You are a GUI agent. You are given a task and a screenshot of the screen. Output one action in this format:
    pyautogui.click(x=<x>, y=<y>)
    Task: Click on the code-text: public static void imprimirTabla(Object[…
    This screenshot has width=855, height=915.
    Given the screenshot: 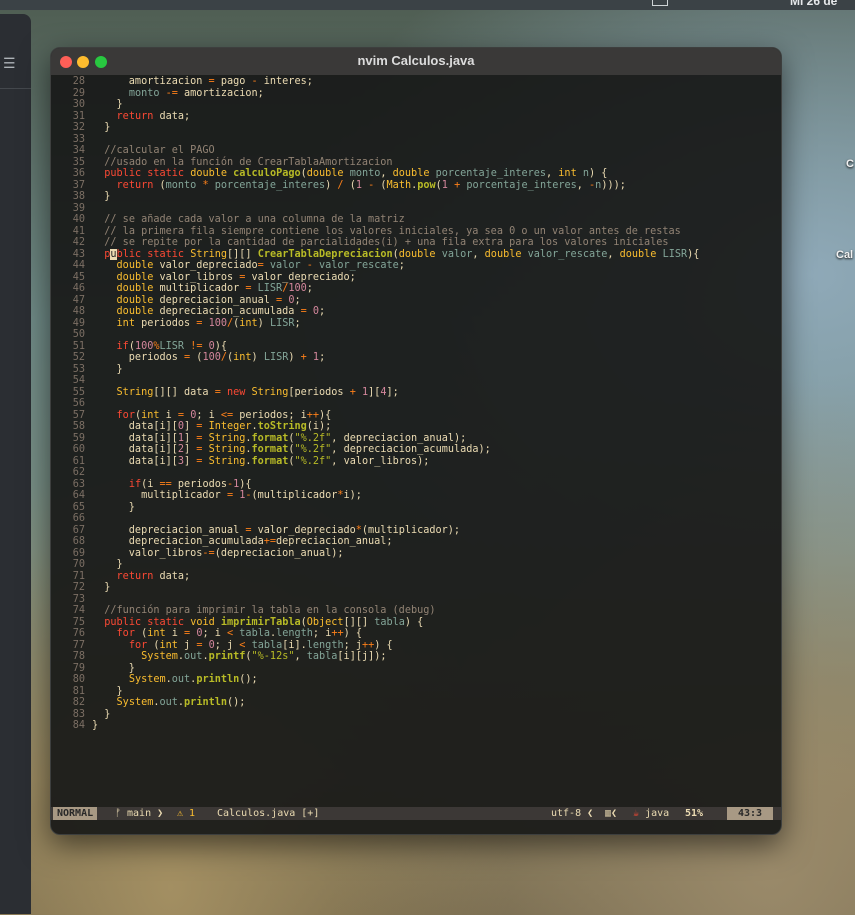 What is the action you would take?
    pyautogui.click(x=257, y=623)
    